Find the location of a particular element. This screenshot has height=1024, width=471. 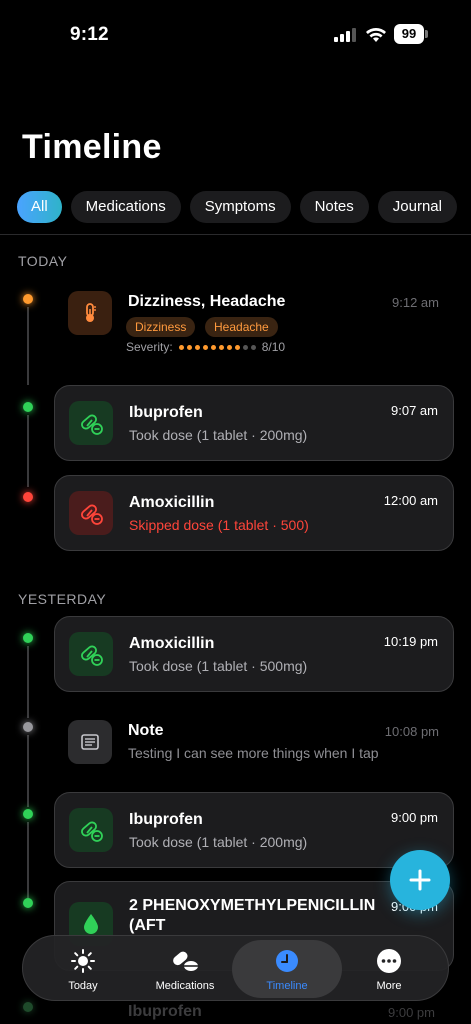

filter-tab-journal: Journal is located at coordinates (417, 207).